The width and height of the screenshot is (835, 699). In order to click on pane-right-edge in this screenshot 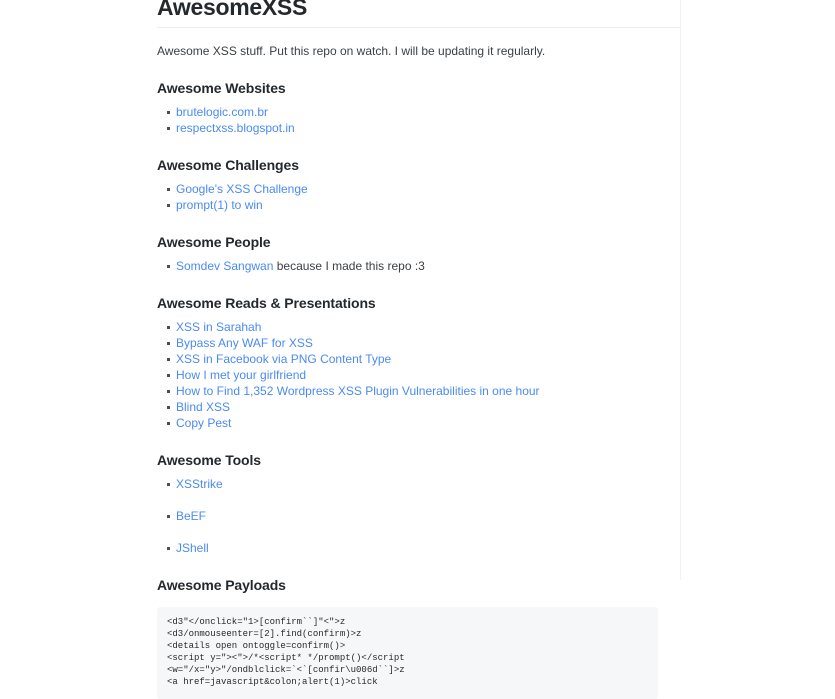, I will do `click(680, 290)`.